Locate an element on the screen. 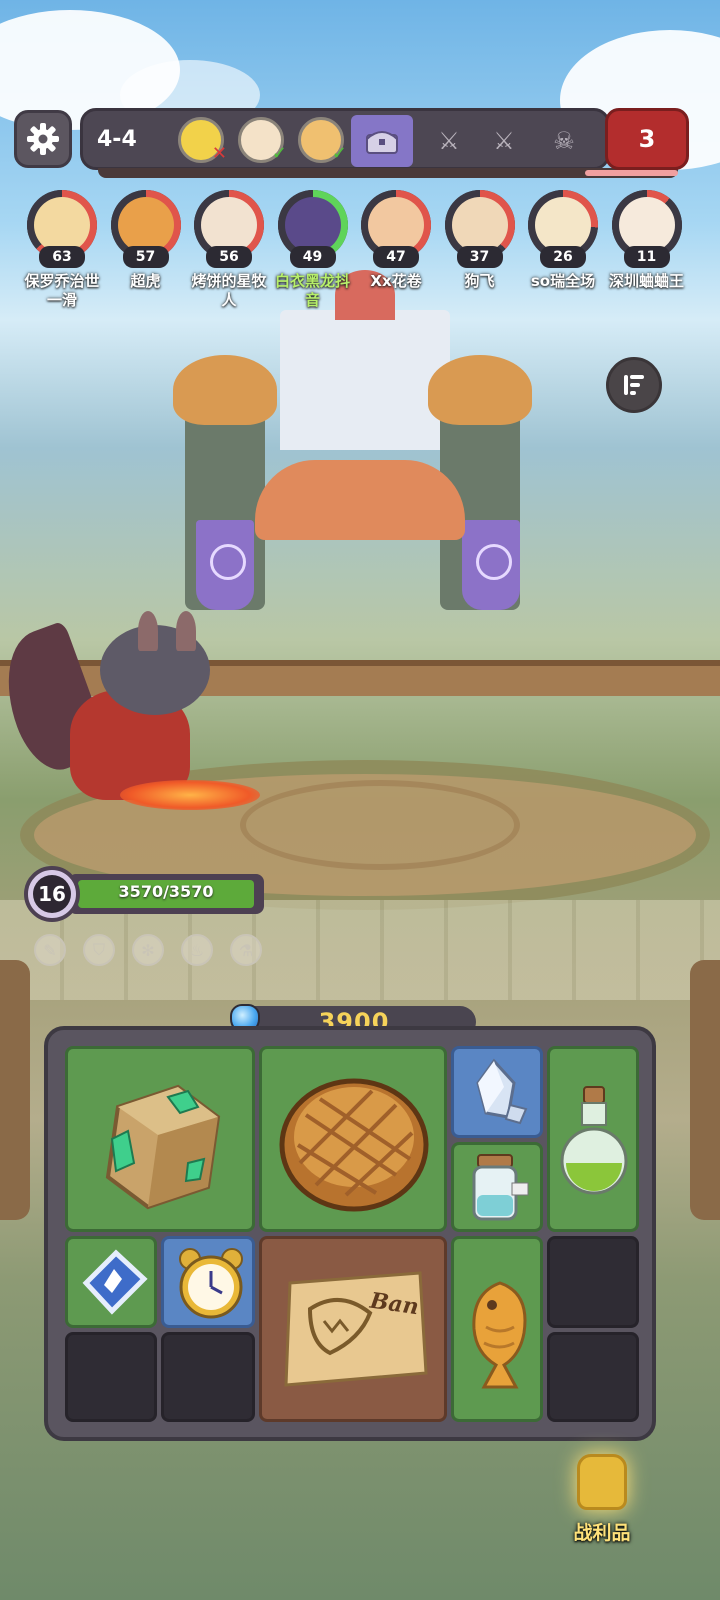  player-name: 保罗乔治世一滑 is located at coordinates (62, 290).